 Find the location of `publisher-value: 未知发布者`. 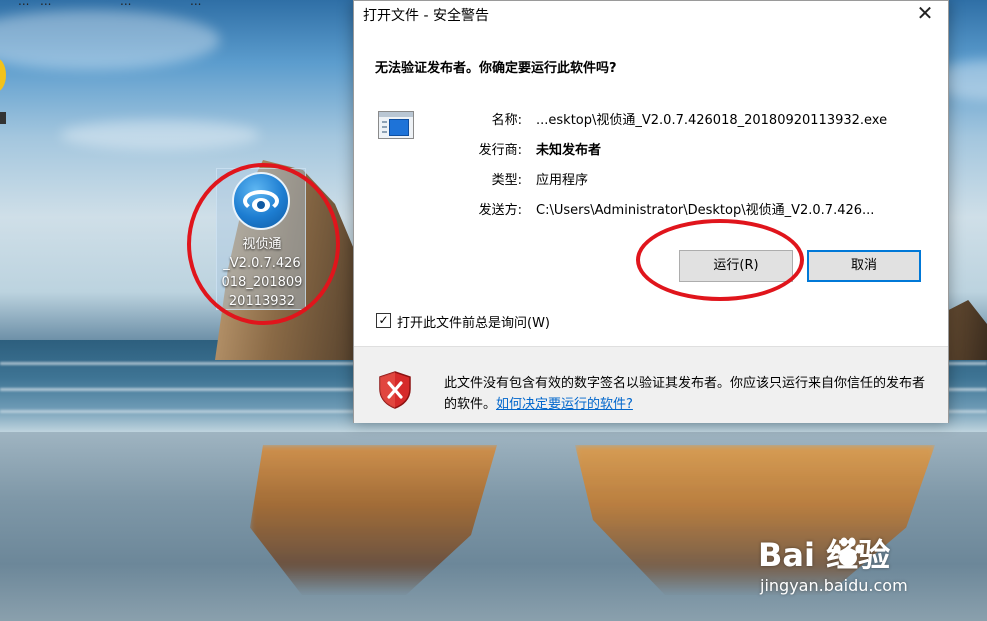

publisher-value: 未知发布者 is located at coordinates (569, 150).